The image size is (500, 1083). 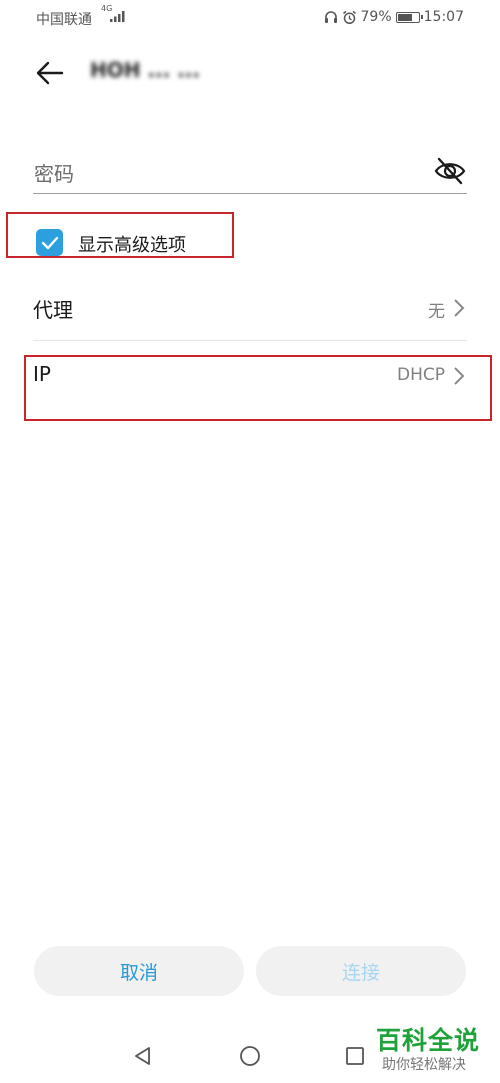 I want to click on recent-square-icon, so click(x=355, y=1056).